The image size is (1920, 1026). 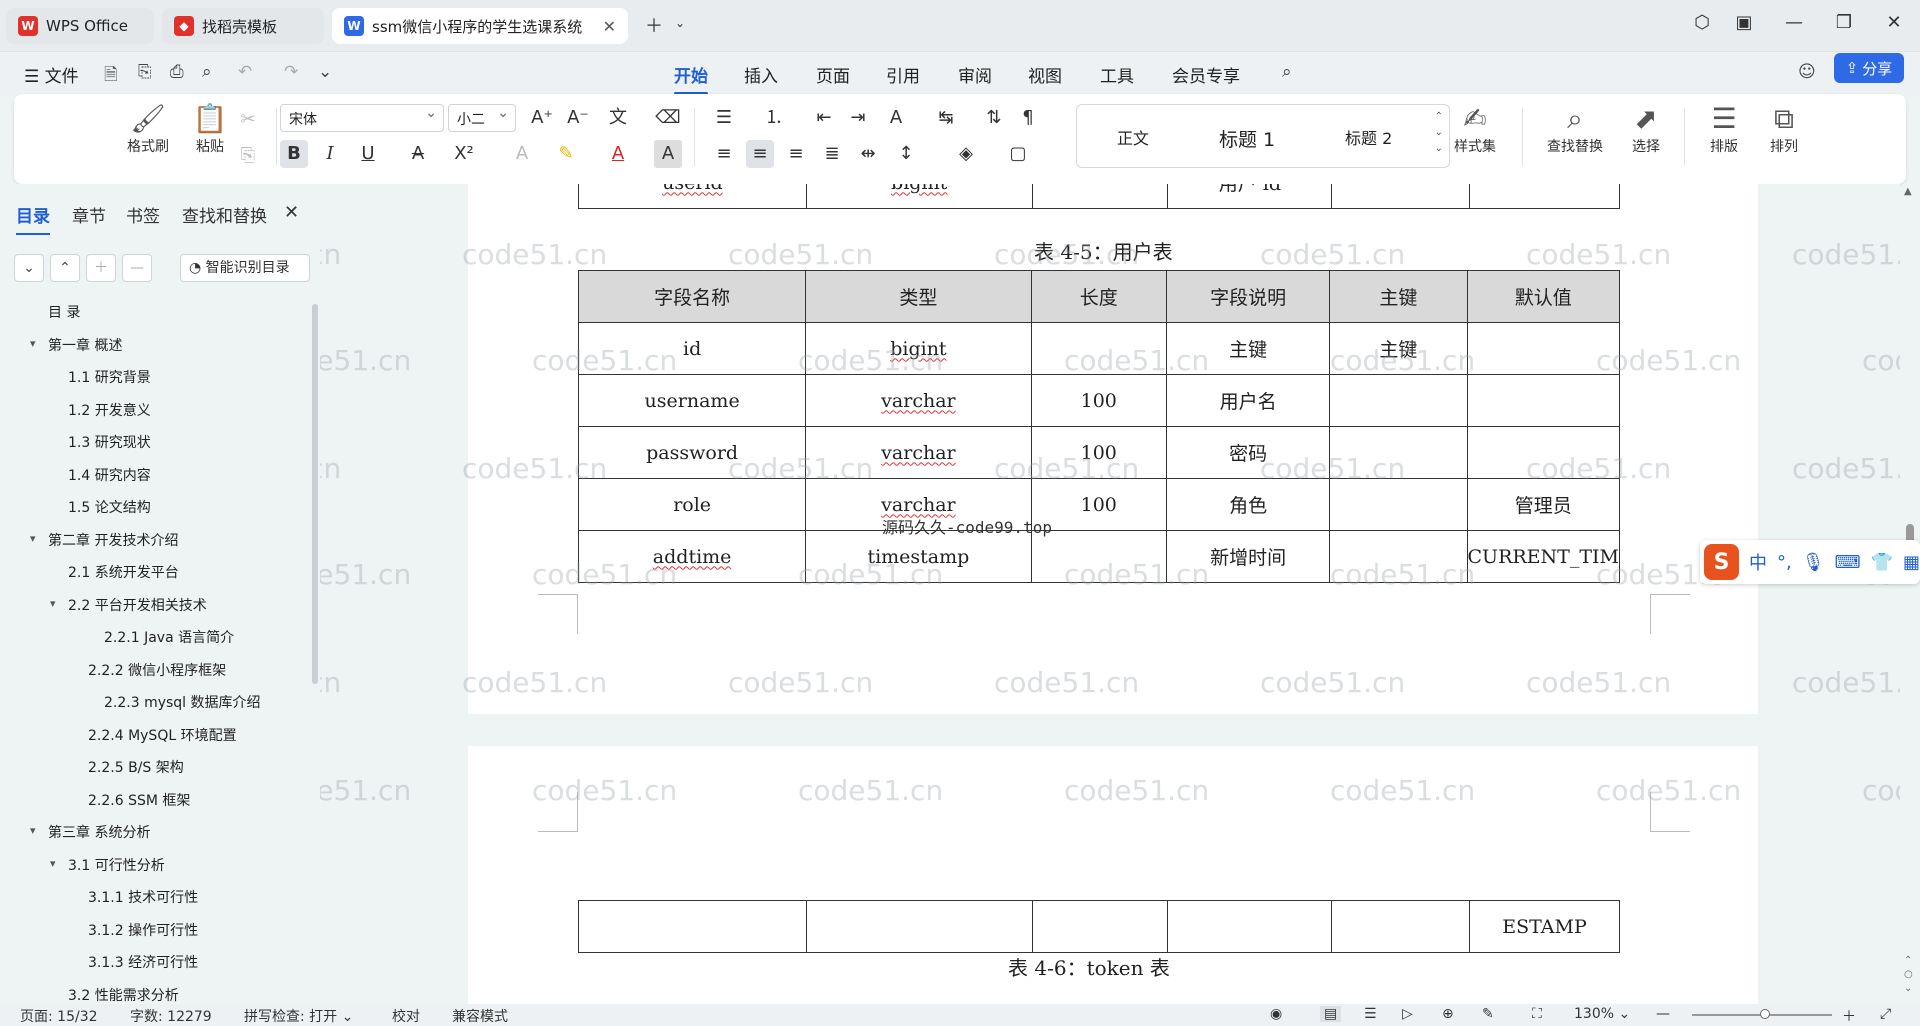 I want to click on save-icon: 🗎, so click(x=111, y=76).